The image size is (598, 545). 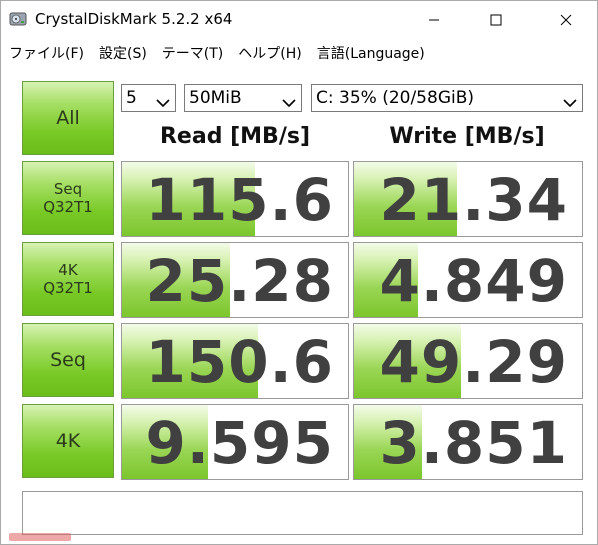 What do you see at coordinates (131, 98) in the screenshot?
I see `test-count-value: 5` at bounding box center [131, 98].